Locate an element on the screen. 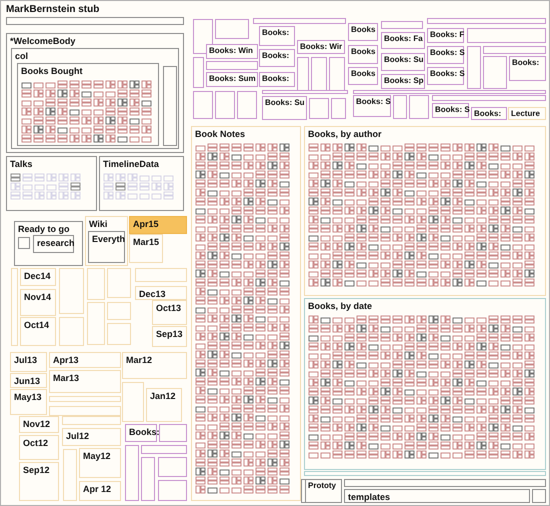  note-box: Oct12 is located at coordinates (39, 447).